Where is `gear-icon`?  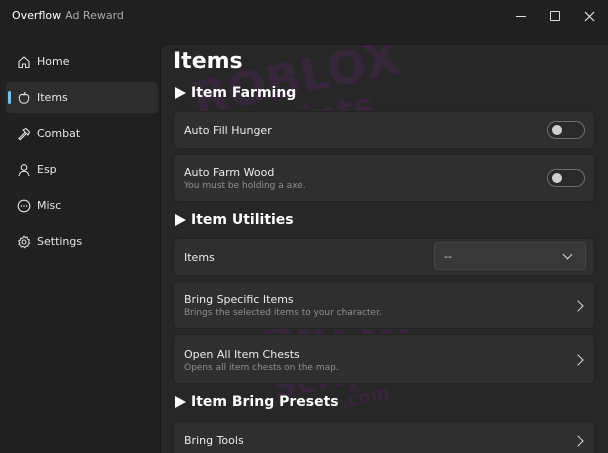 gear-icon is located at coordinates (23, 241).